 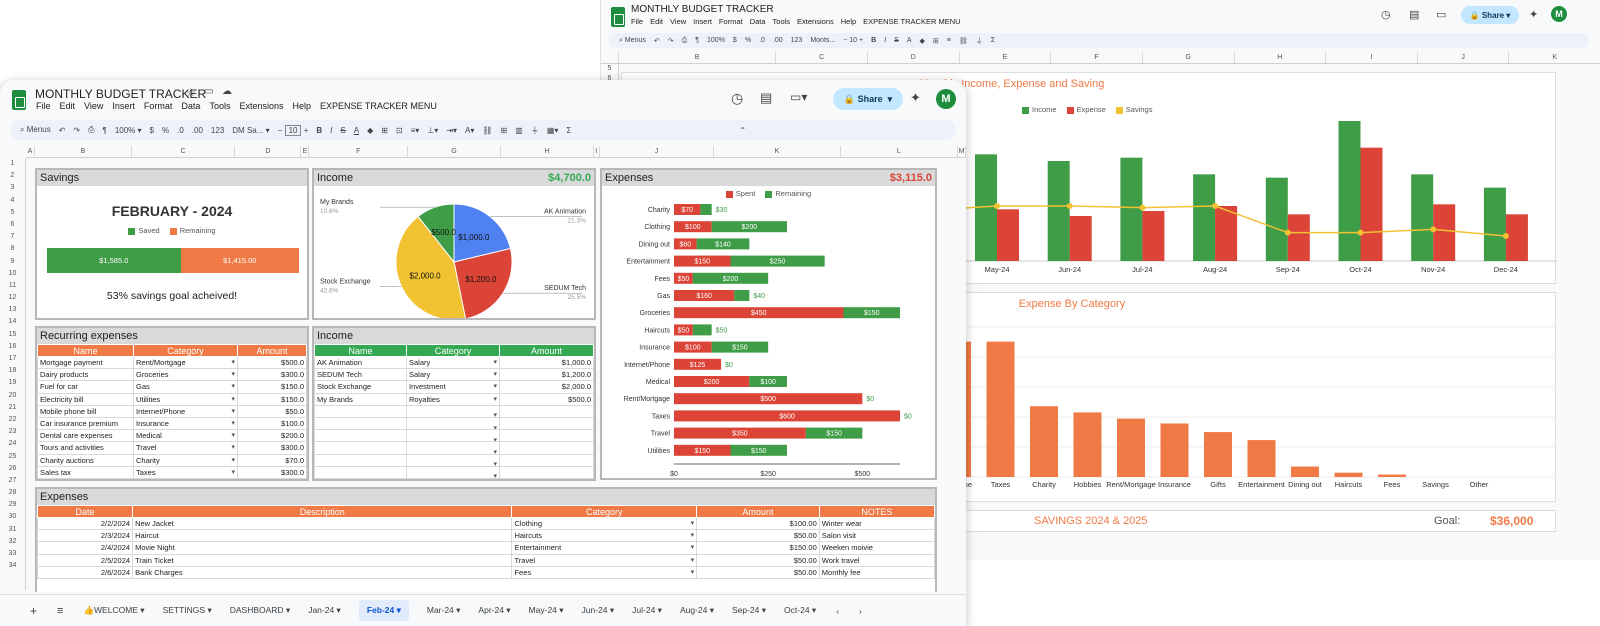 What do you see at coordinates (250, 130) in the screenshot?
I see `font-select: DM Sa... ▾` at bounding box center [250, 130].